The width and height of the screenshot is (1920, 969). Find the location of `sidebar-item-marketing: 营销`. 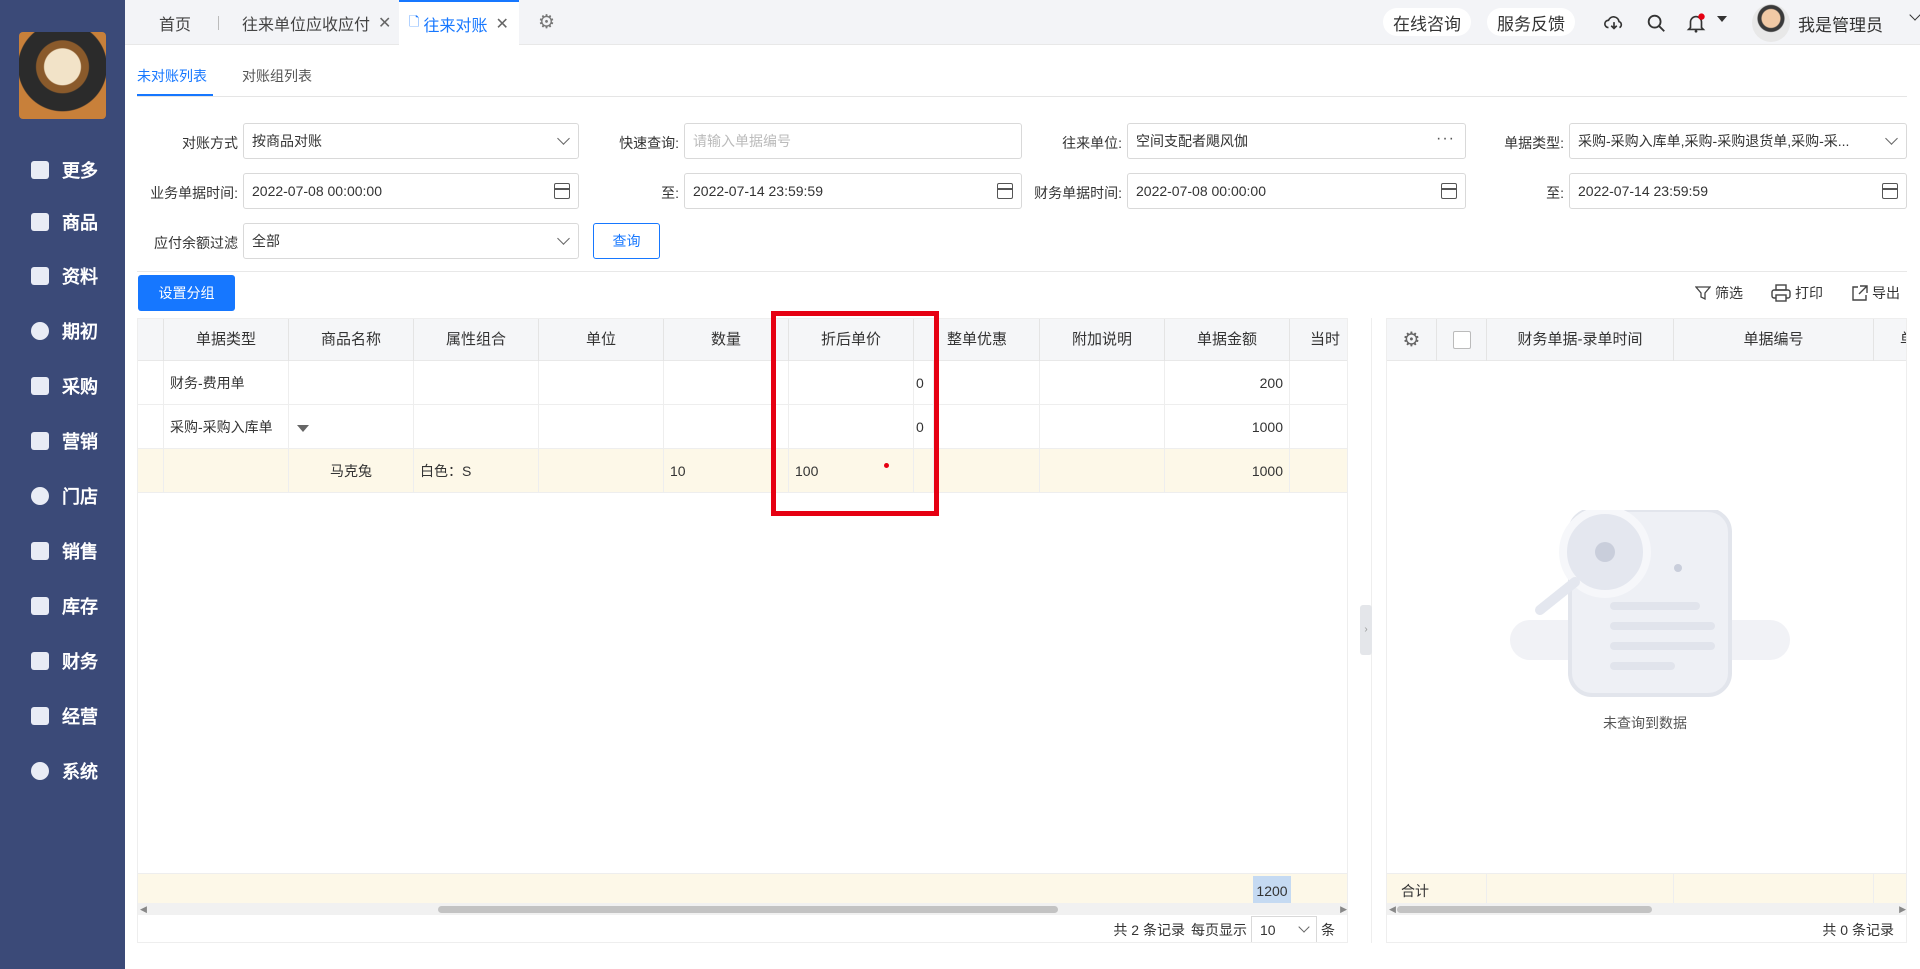

sidebar-item-marketing: 营销 is located at coordinates (62, 441).